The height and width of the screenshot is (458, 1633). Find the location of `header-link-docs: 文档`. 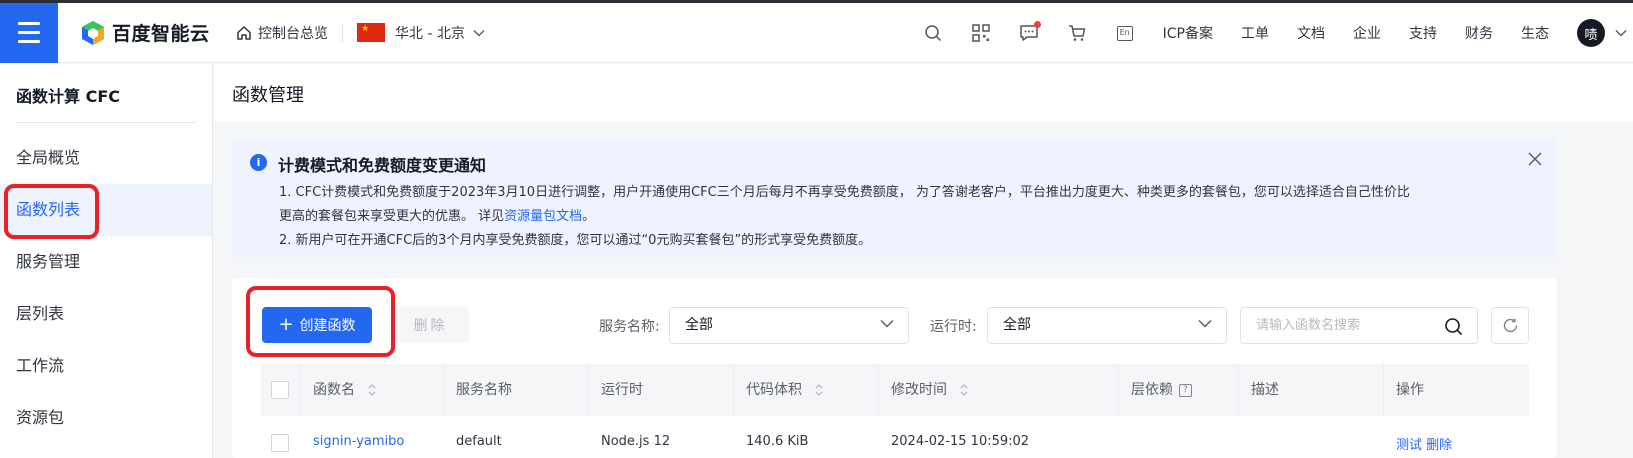

header-link-docs: 文档 is located at coordinates (1311, 33).